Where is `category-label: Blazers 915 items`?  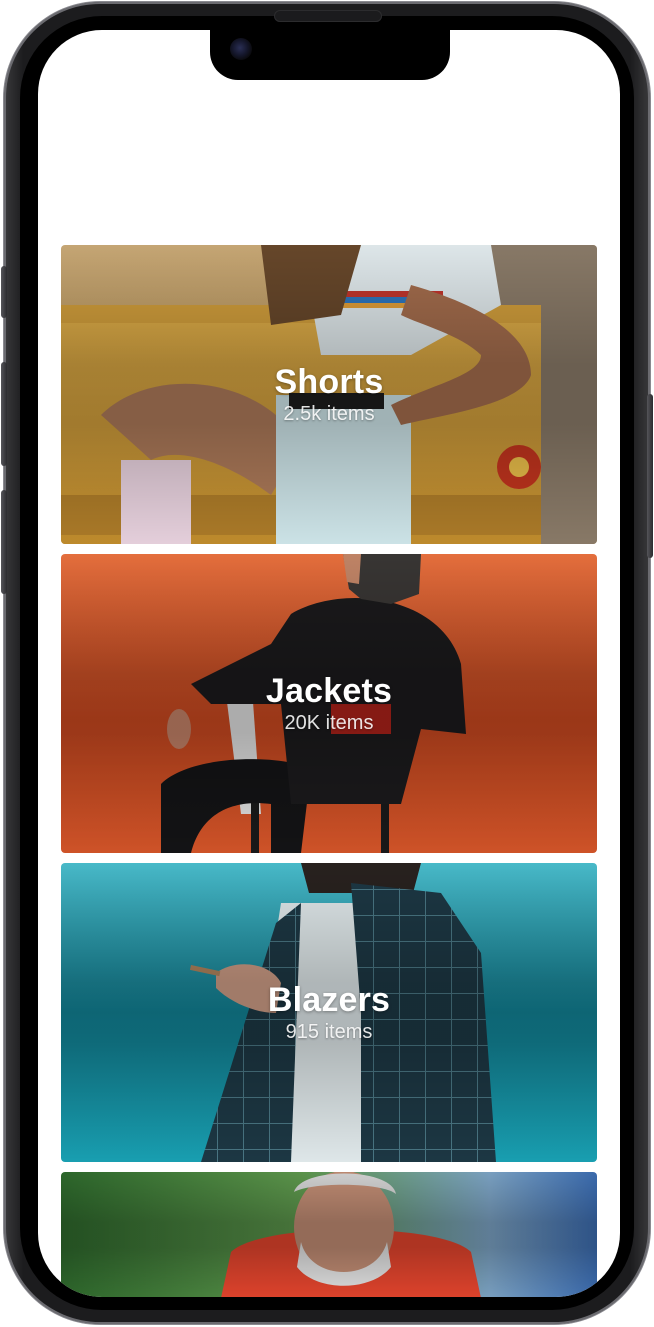
category-label: Blazers 915 items is located at coordinates (329, 1013).